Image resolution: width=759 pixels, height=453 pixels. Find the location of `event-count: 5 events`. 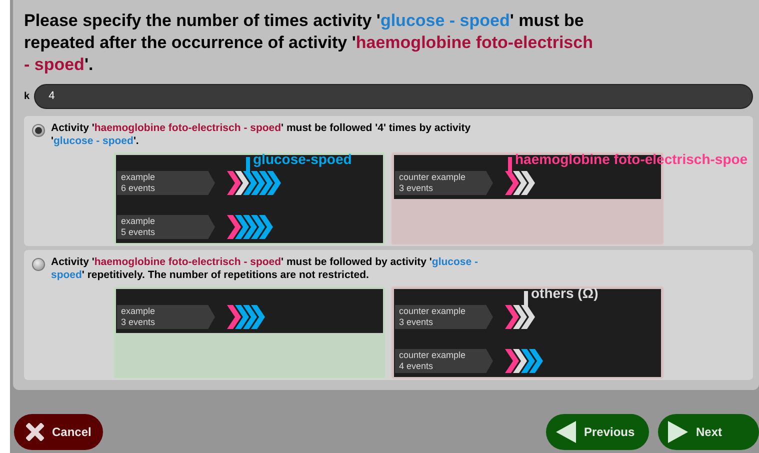

event-count: 5 events is located at coordinates (138, 232).